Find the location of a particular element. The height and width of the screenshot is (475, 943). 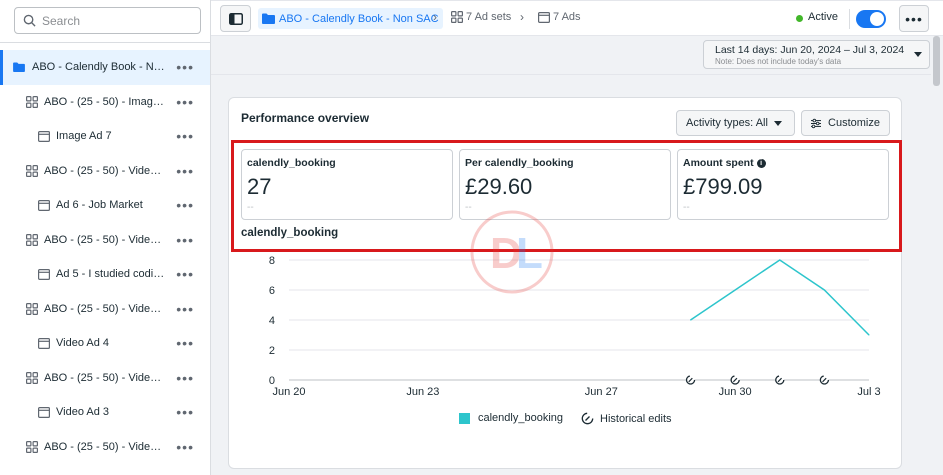

activity-types-dropdown: Activity types: All is located at coordinates (735, 123).